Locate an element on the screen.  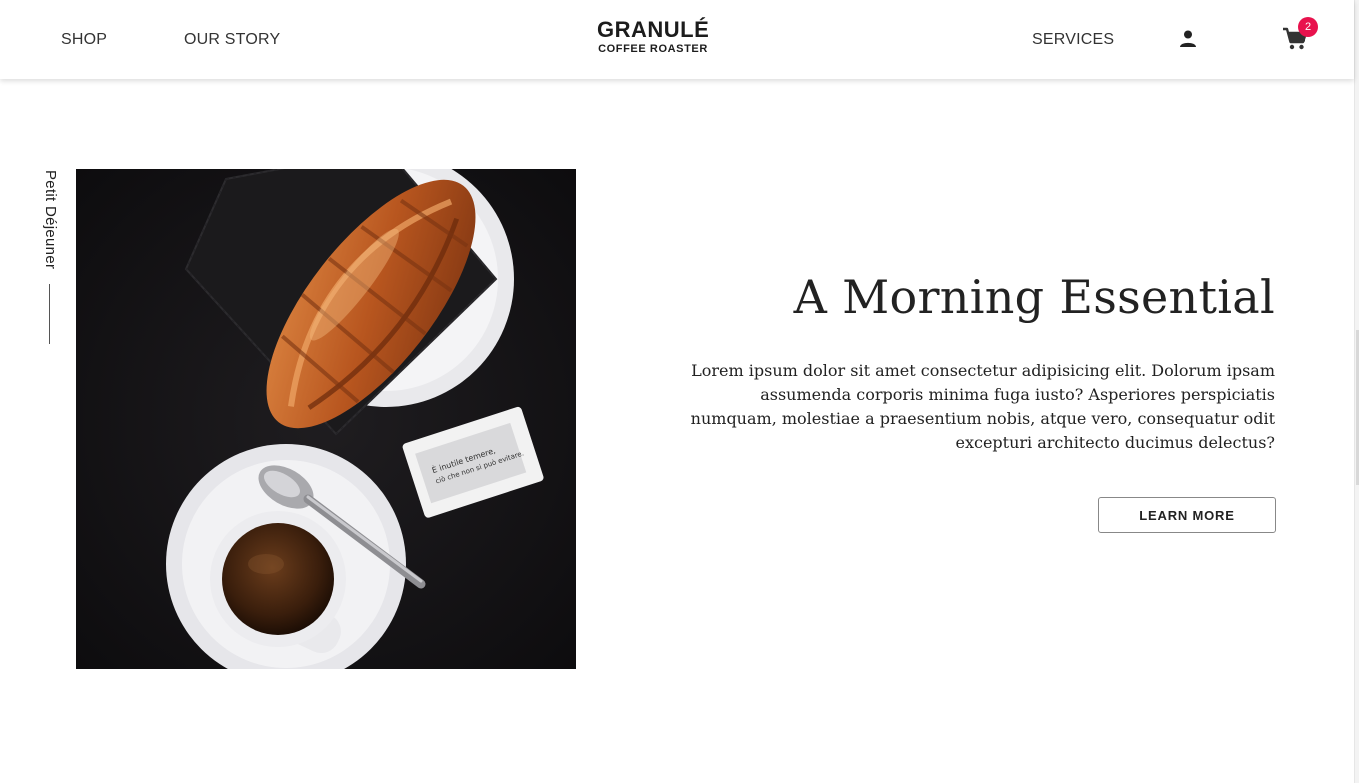
cart-count-badge: 2 is located at coordinates (1308, 27).